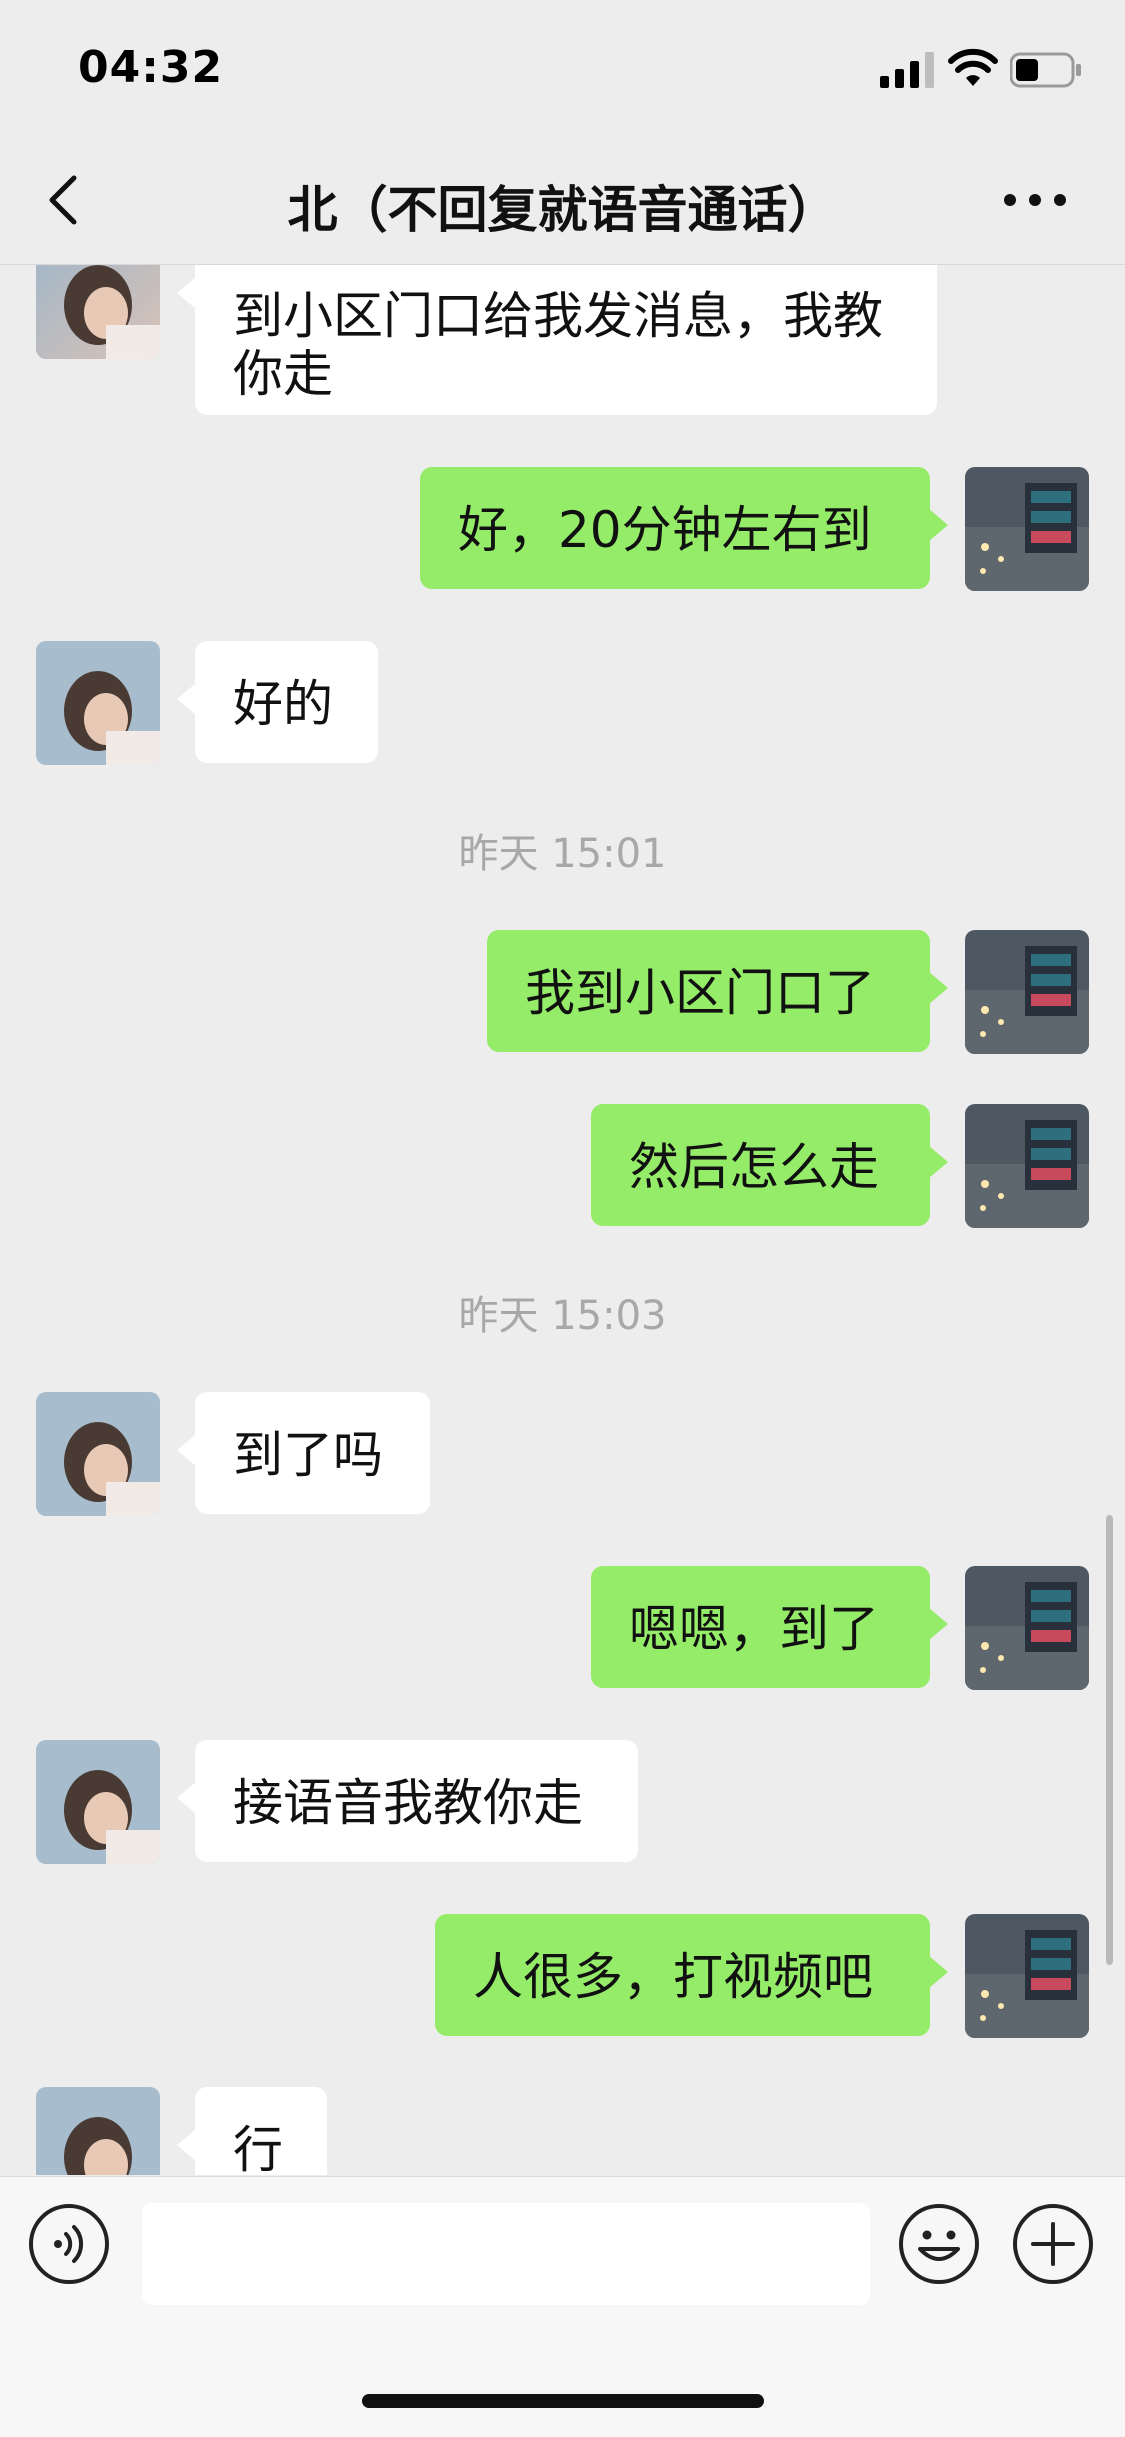 The image size is (1125, 2437). What do you see at coordinates (283, 704) in the screenshot?
I see `message-text: 好的` at bounding box center [283, 704].